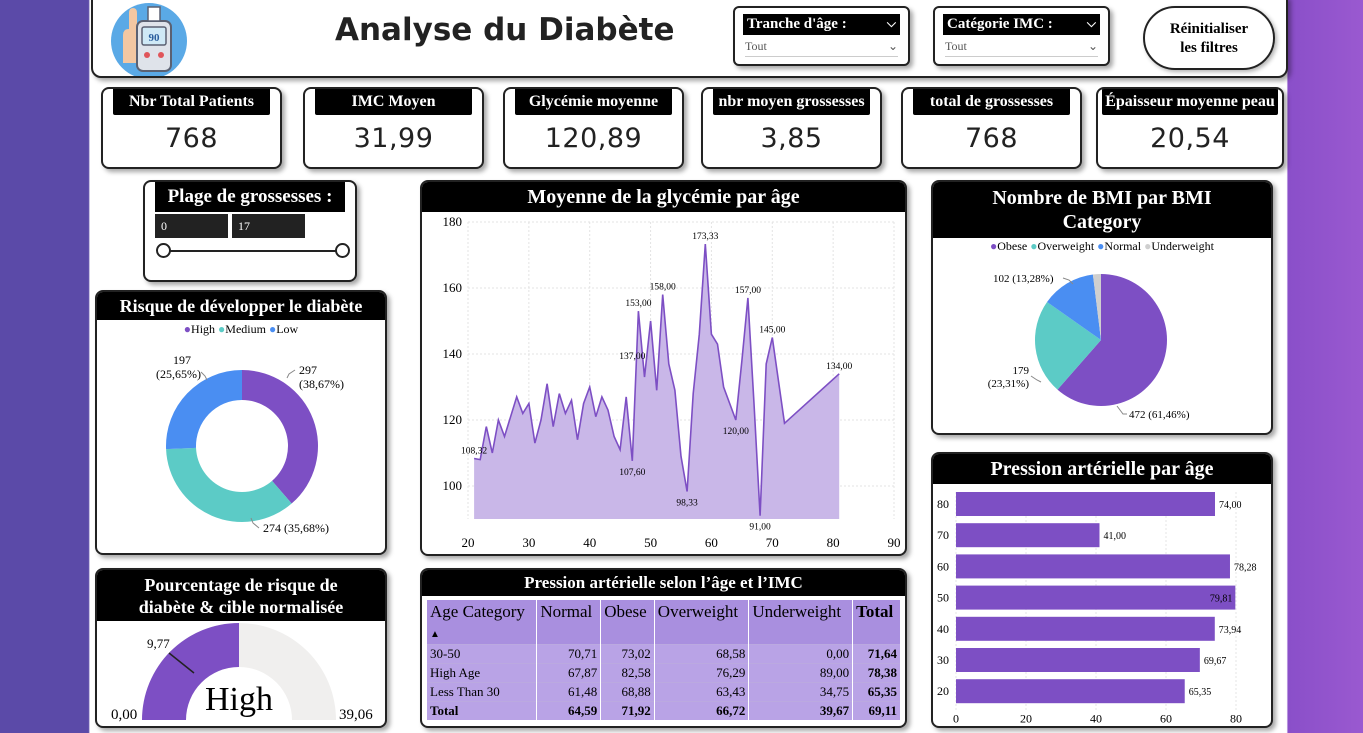 This screenshot has width=1363, height=733. I want to click on y-tick-label: 100, so click(453, 485).